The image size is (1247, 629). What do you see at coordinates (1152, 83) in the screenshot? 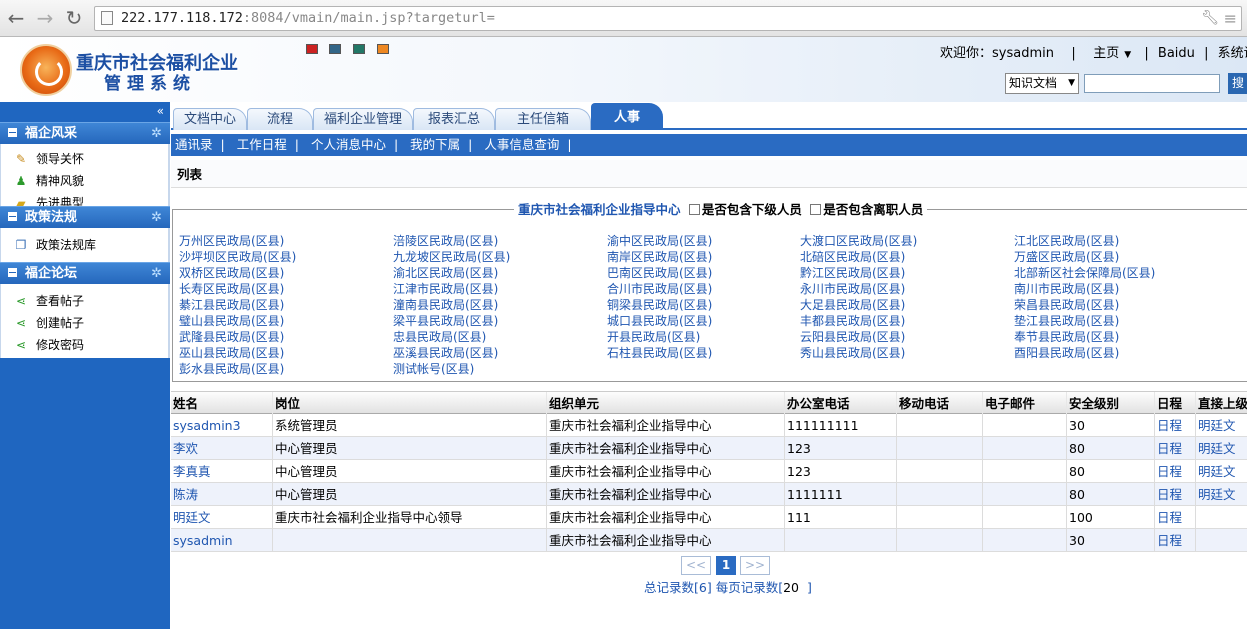
I see `search-input` at bounding box center [1152, 83].